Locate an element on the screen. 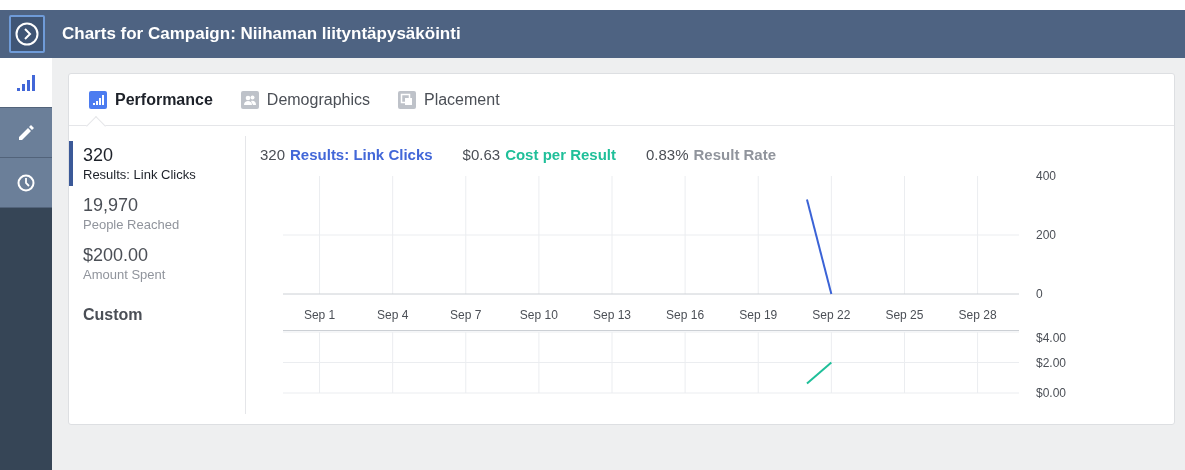 Image resolution: width=1185 pixels, height=470 pixels. axis-label: Sep 28 is located at coordinates (977, 315).